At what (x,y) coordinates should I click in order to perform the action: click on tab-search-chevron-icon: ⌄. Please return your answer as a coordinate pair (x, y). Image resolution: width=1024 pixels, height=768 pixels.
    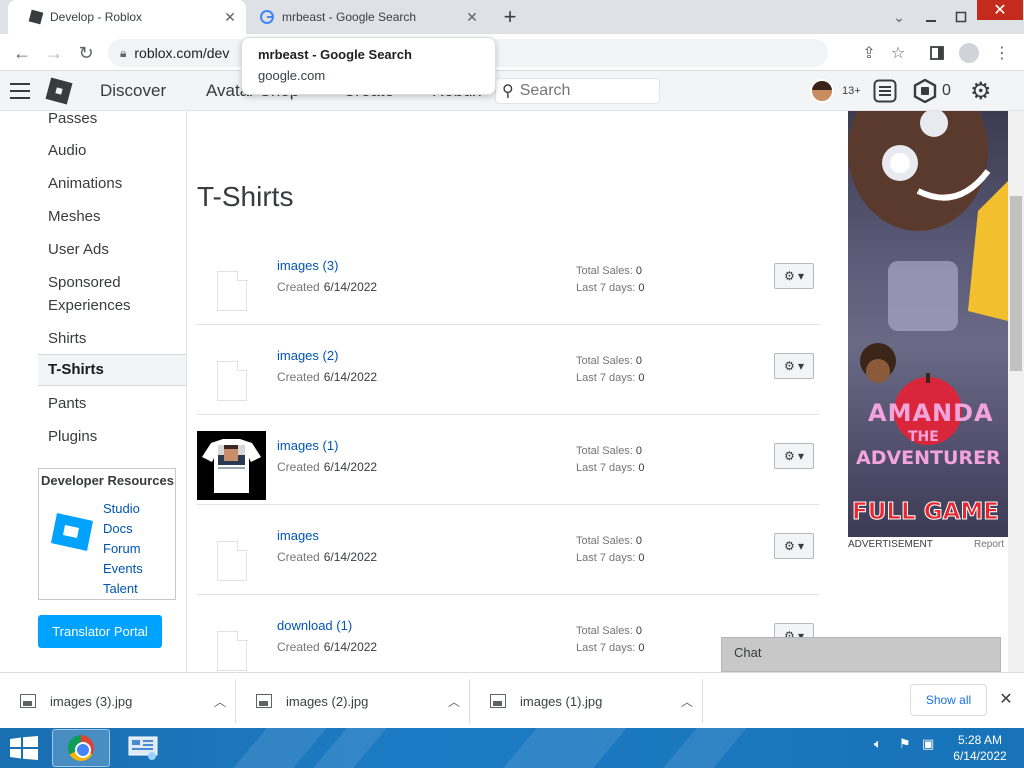
    Looking at the image, I should click on (899, 17).